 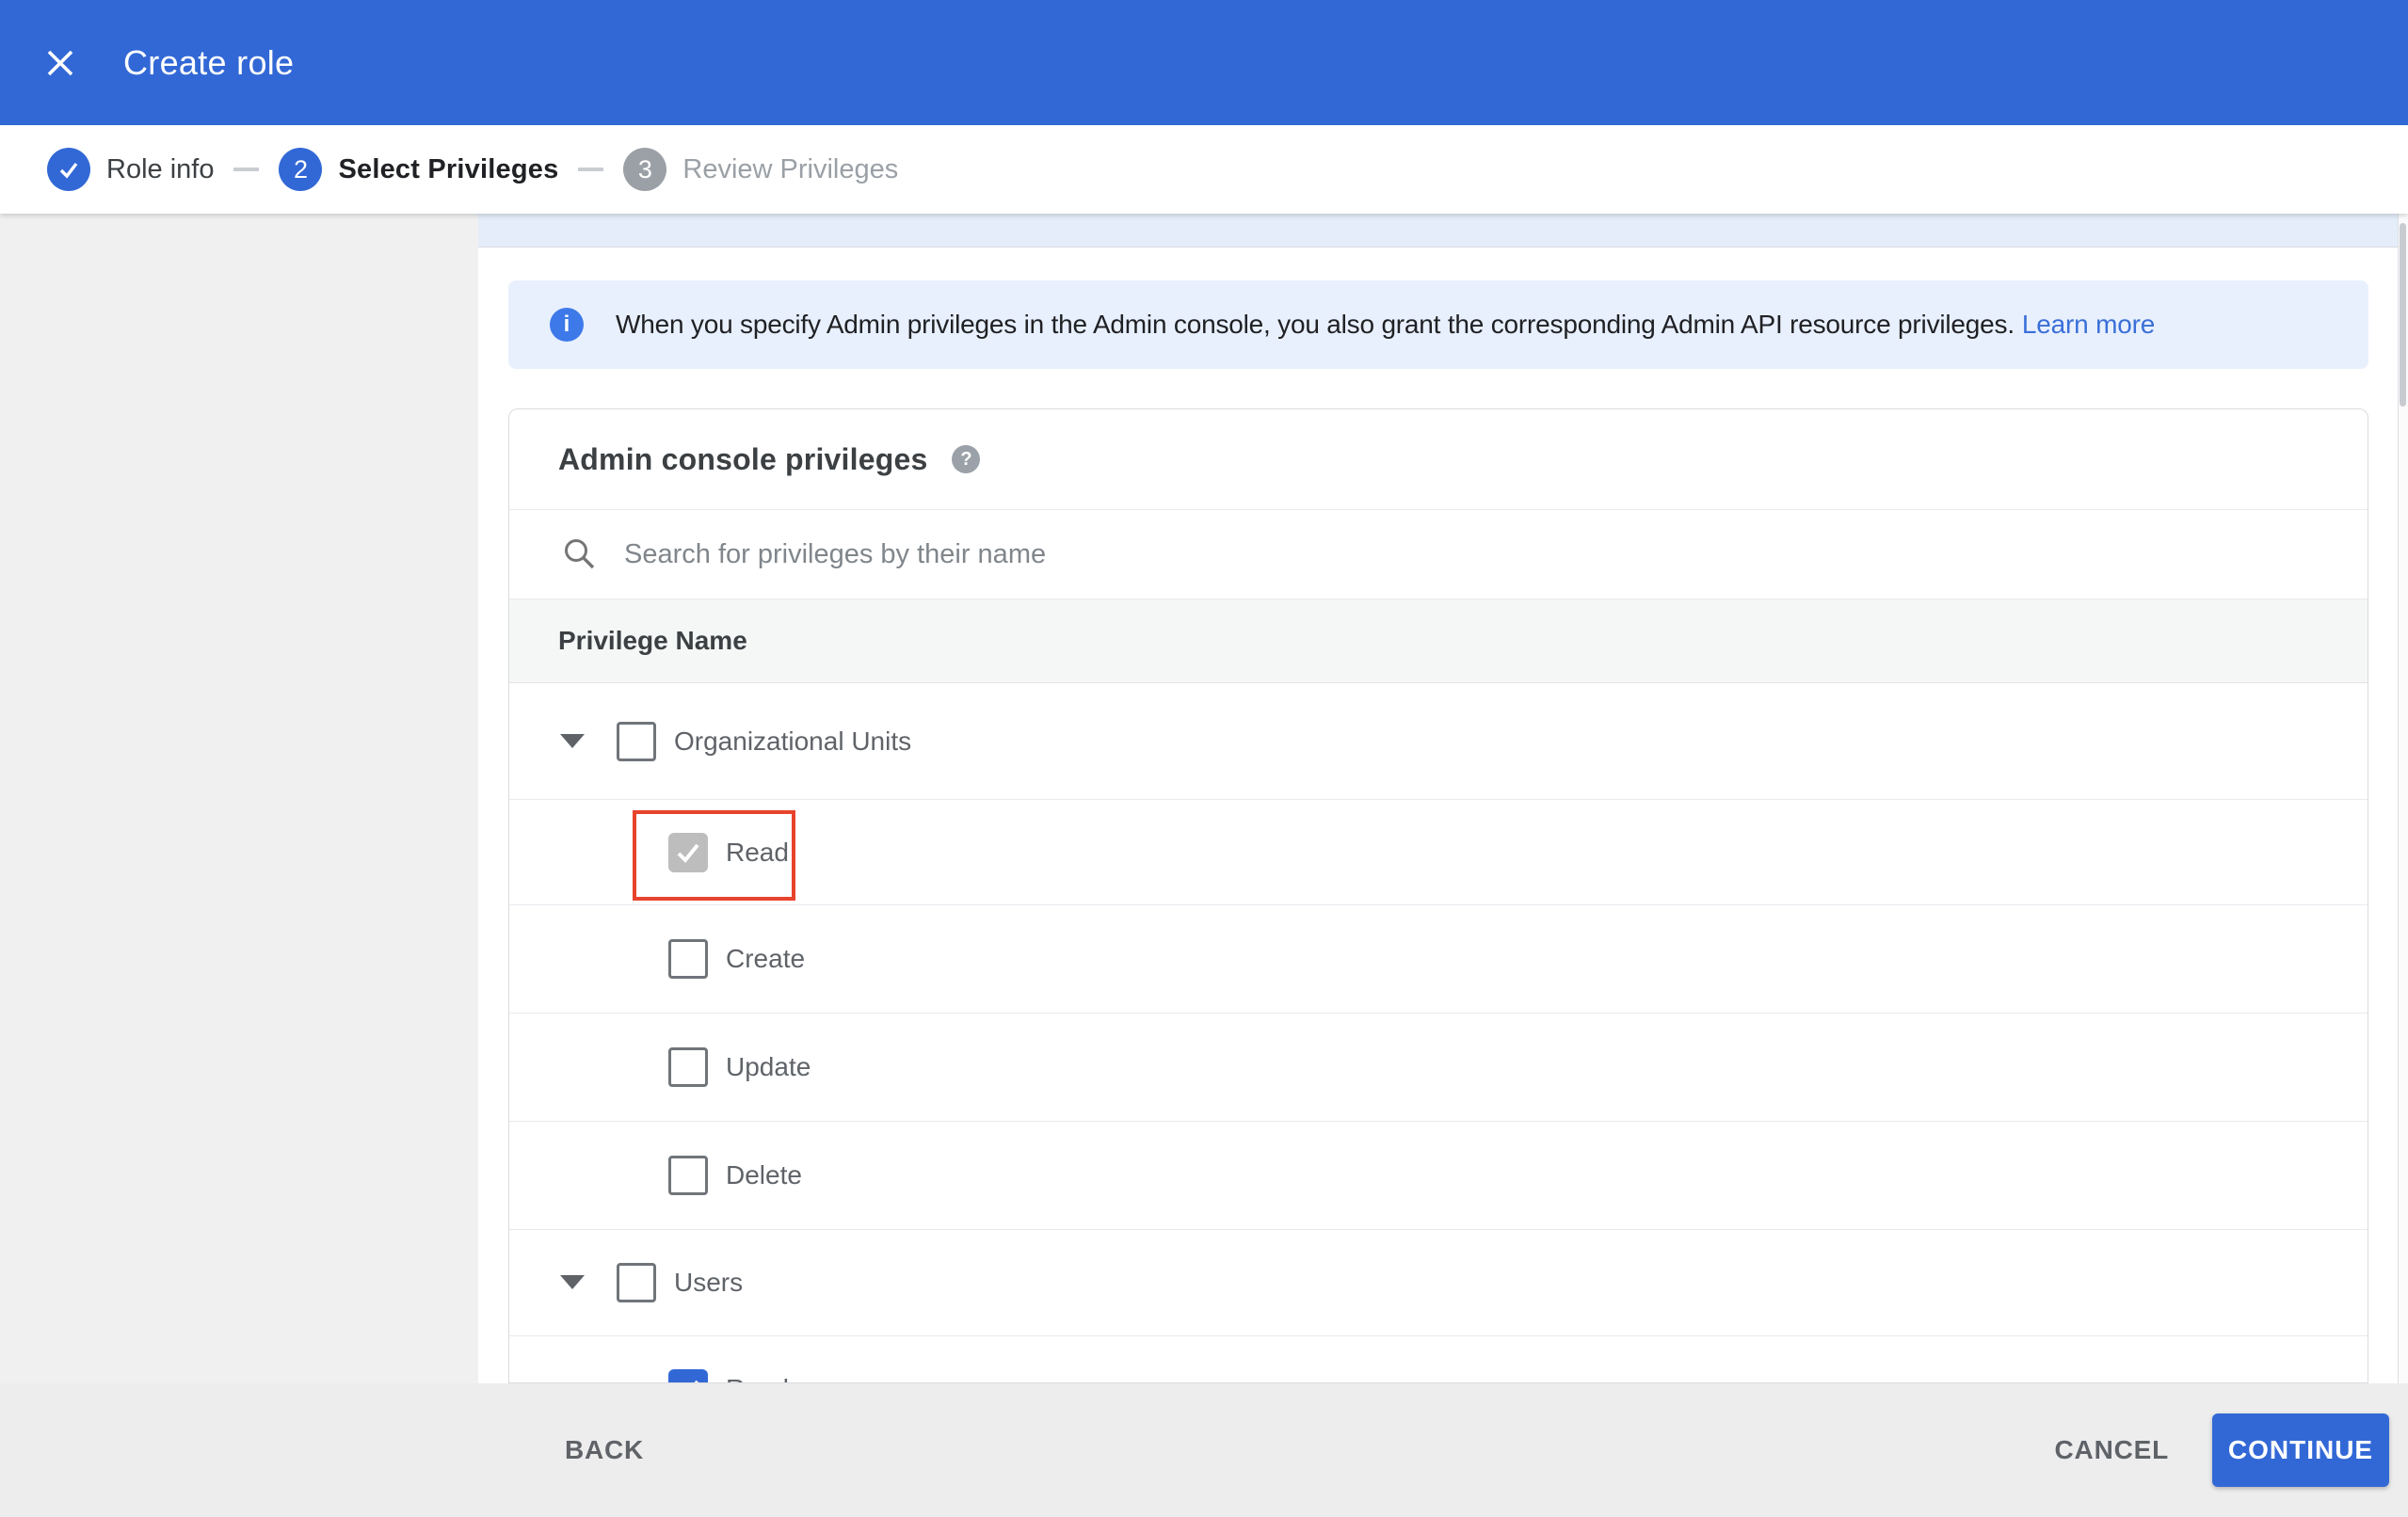 What do you see at coordinates (1330, 554) in the screenshot?
I see `search-input` at bounding box center [1330, 554].